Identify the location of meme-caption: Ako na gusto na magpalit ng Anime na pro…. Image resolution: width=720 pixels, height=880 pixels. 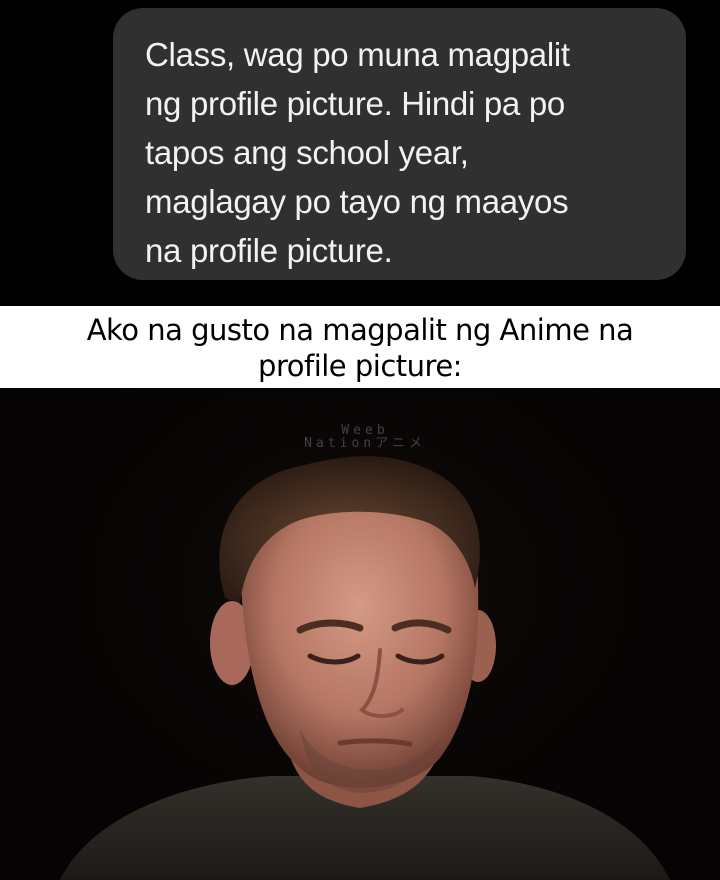
(360, 348).